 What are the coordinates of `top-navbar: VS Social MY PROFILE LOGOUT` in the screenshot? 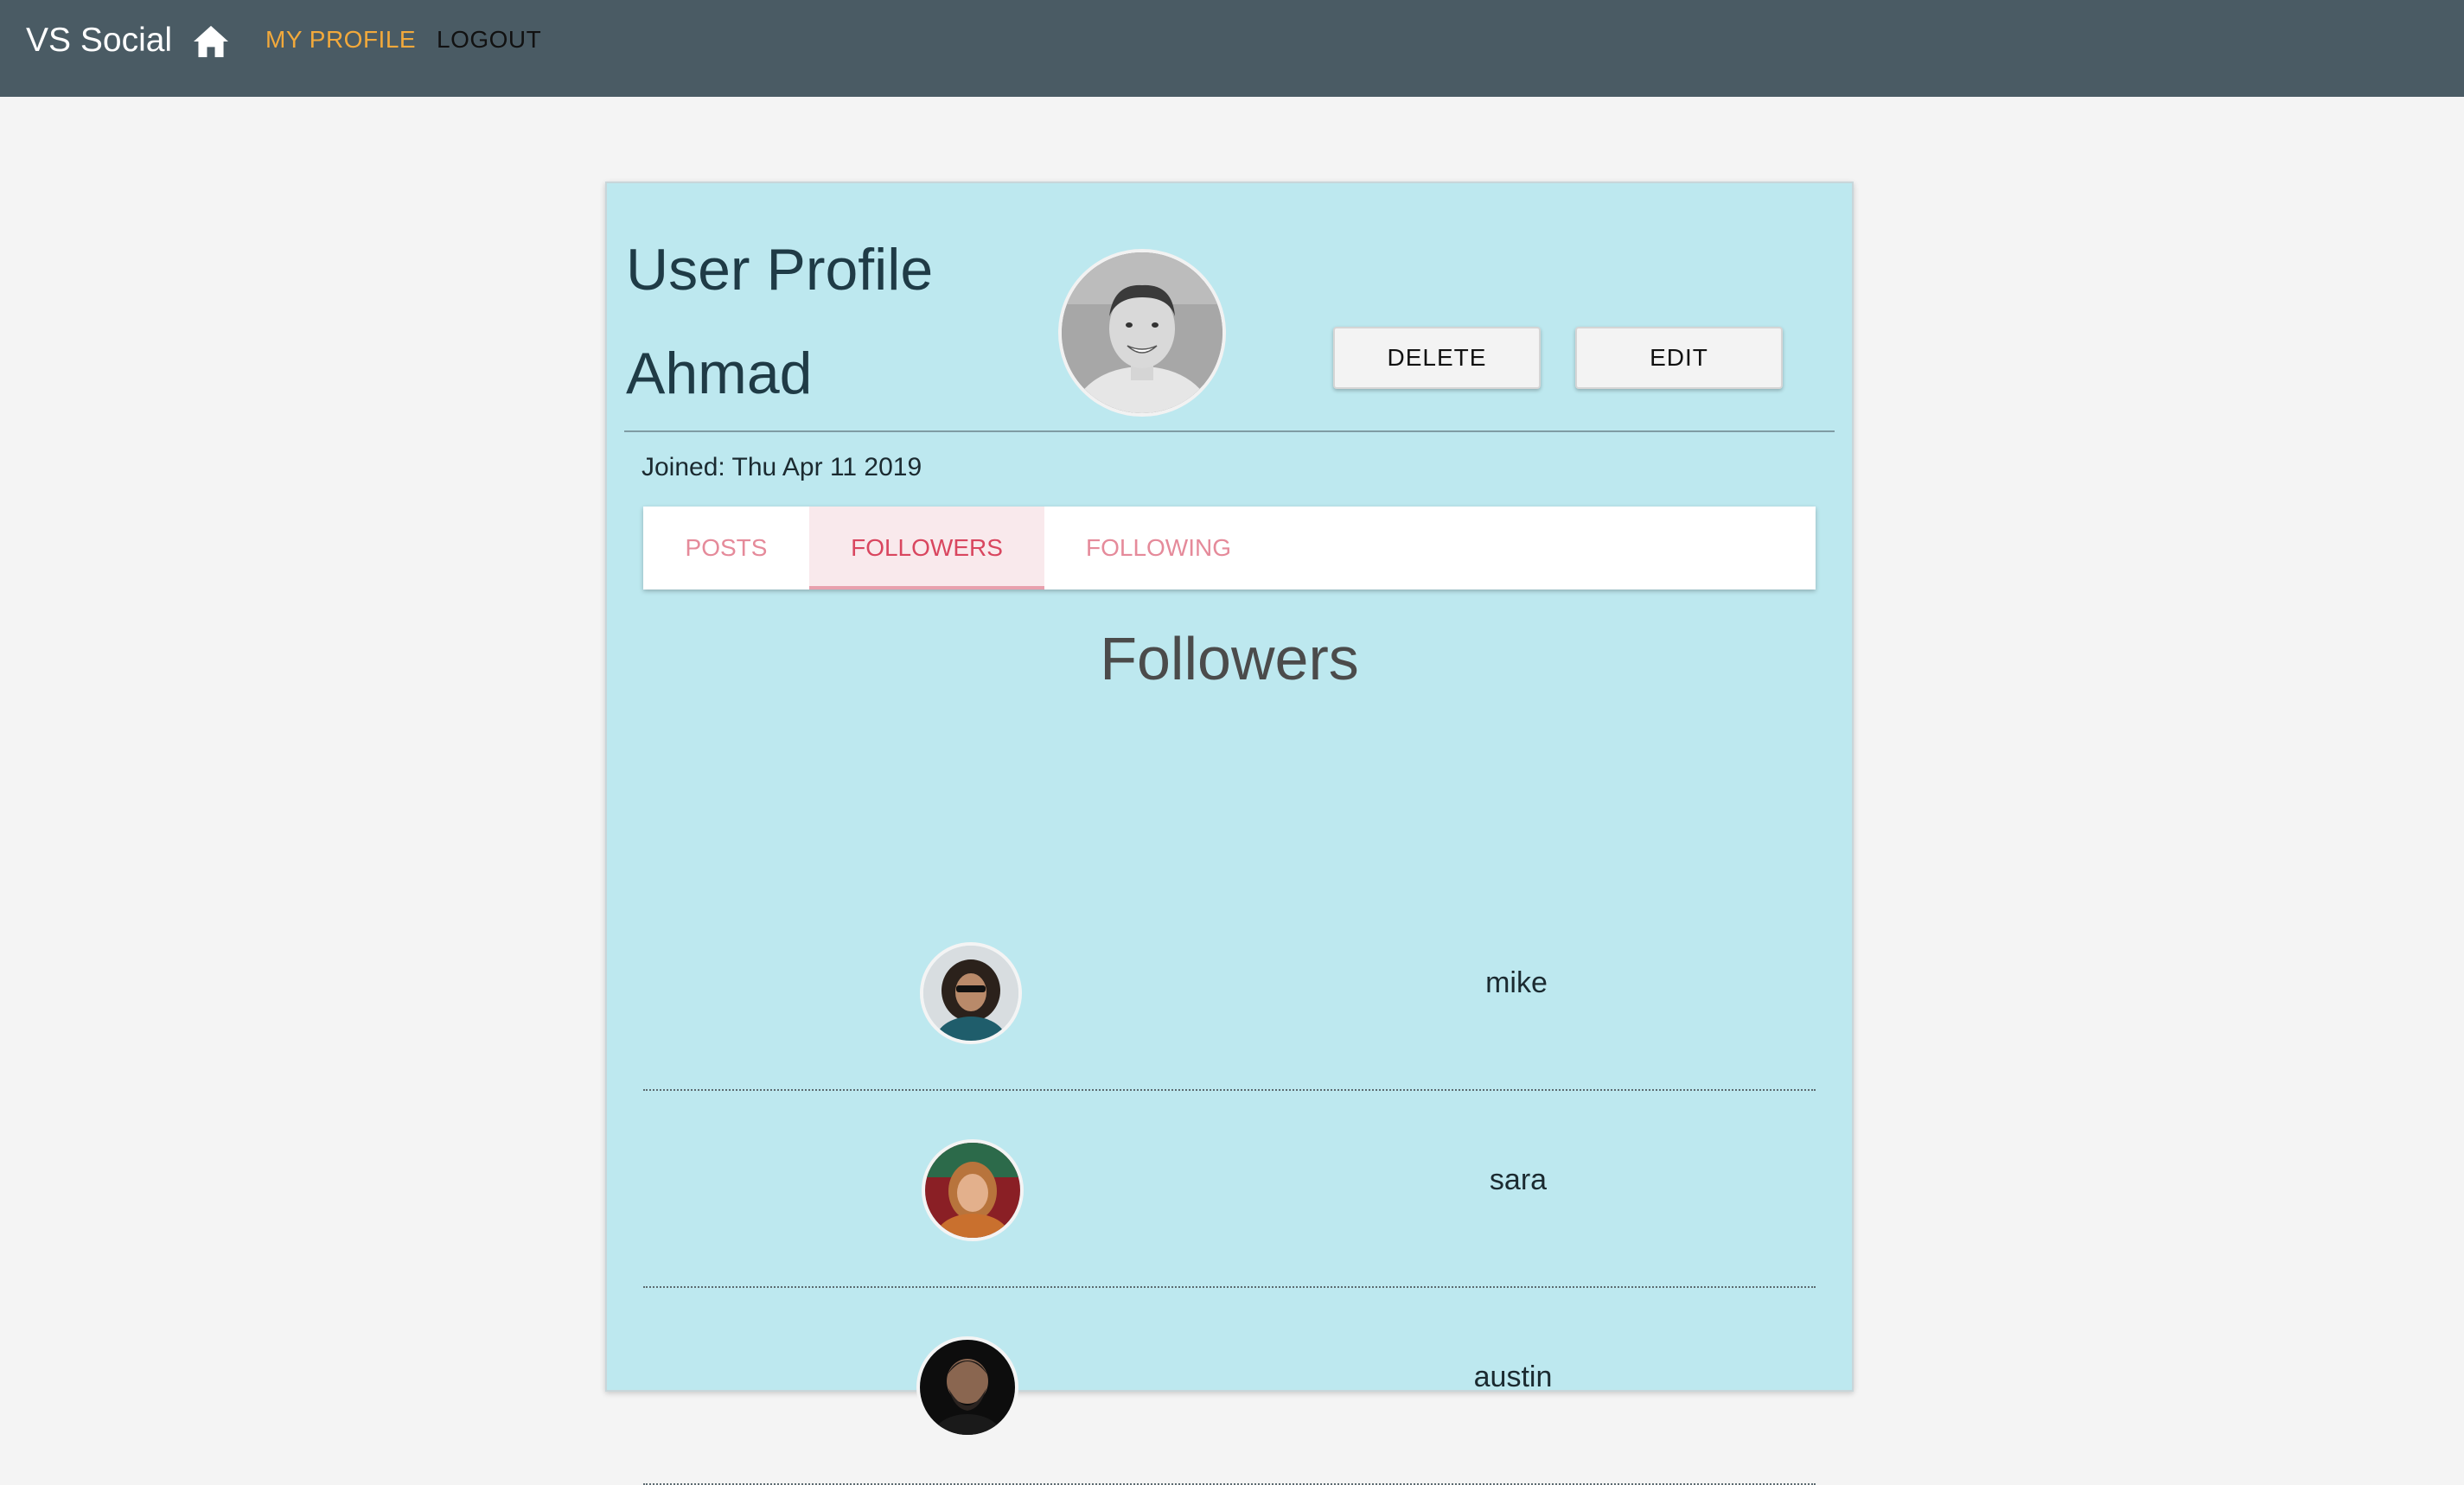 It's located at (1232, 48).